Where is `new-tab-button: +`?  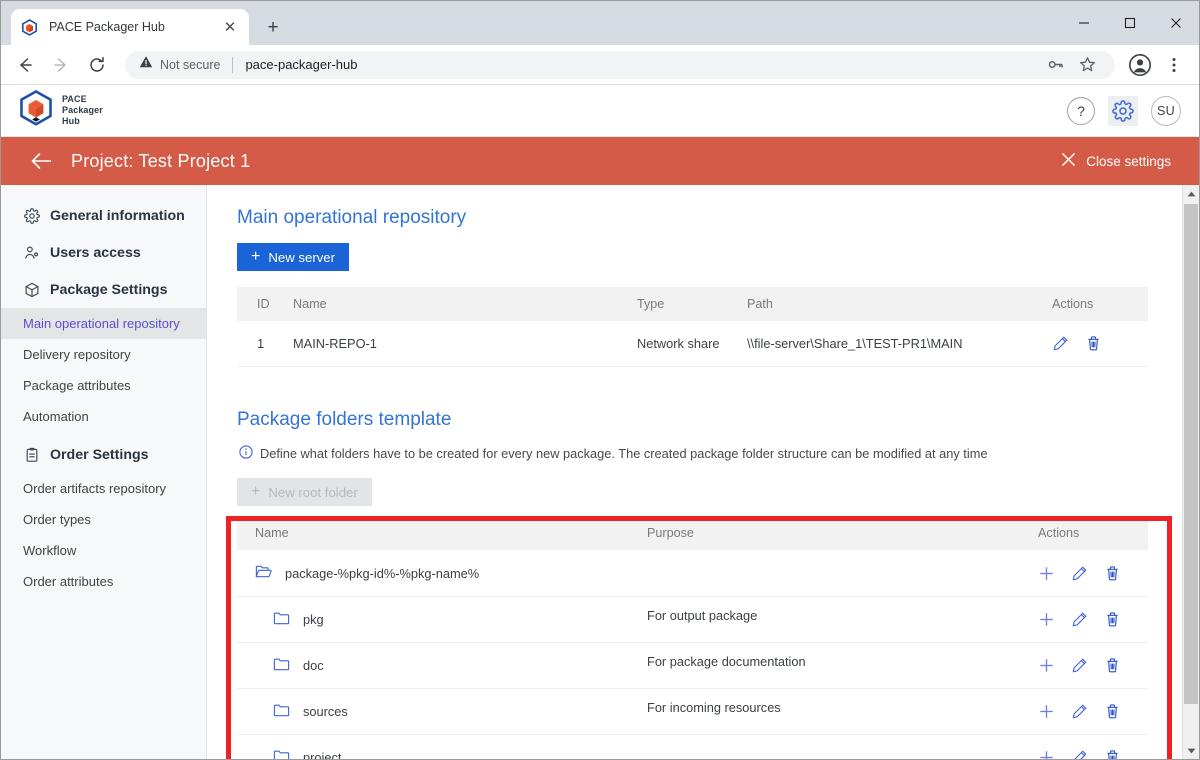
new-tab-button: + is located at coordinates (273, 27).